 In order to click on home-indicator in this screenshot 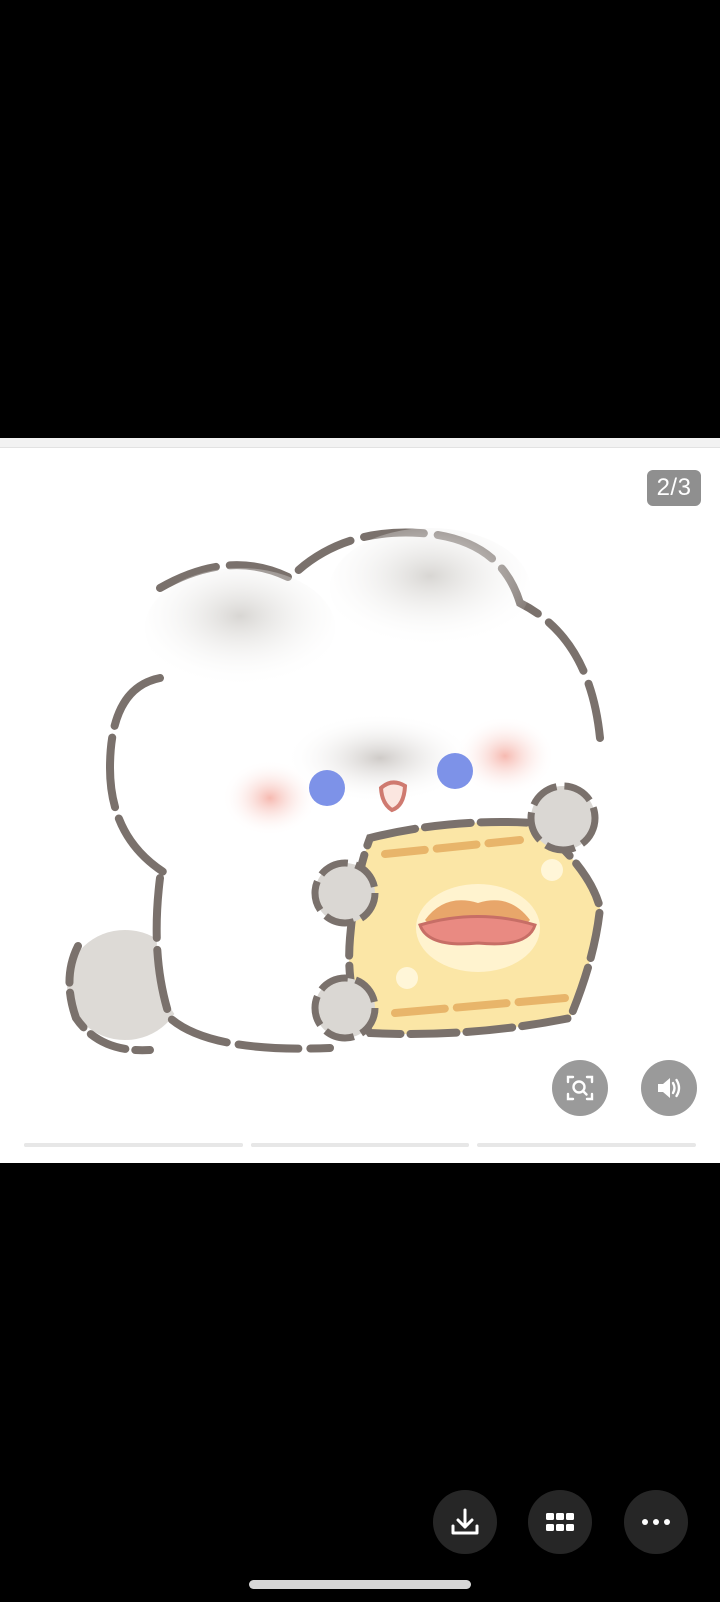, I will do `click(360, 1584)`.